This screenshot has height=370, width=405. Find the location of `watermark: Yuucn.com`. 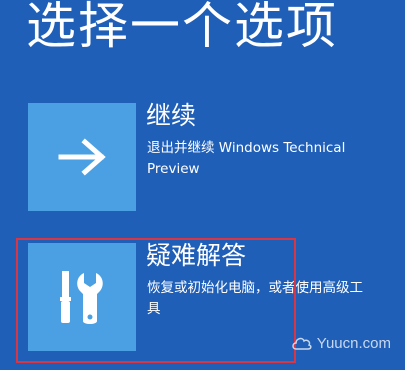

watermark: Yuucn.com is located at coordinates (341, 343).